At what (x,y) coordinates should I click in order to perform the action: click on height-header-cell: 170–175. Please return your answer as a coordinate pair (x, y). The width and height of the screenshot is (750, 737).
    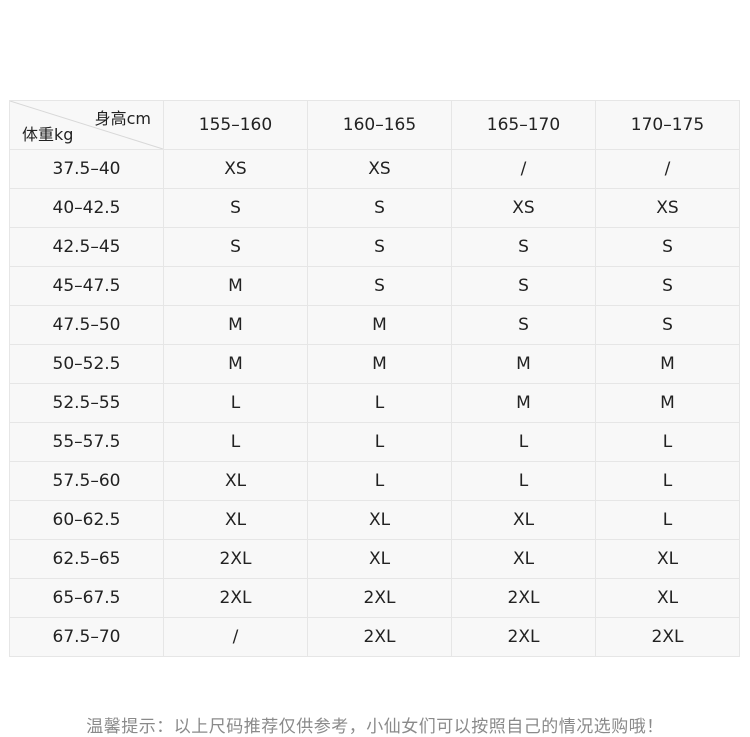
    Looking at the image, I should click on (667, 125).